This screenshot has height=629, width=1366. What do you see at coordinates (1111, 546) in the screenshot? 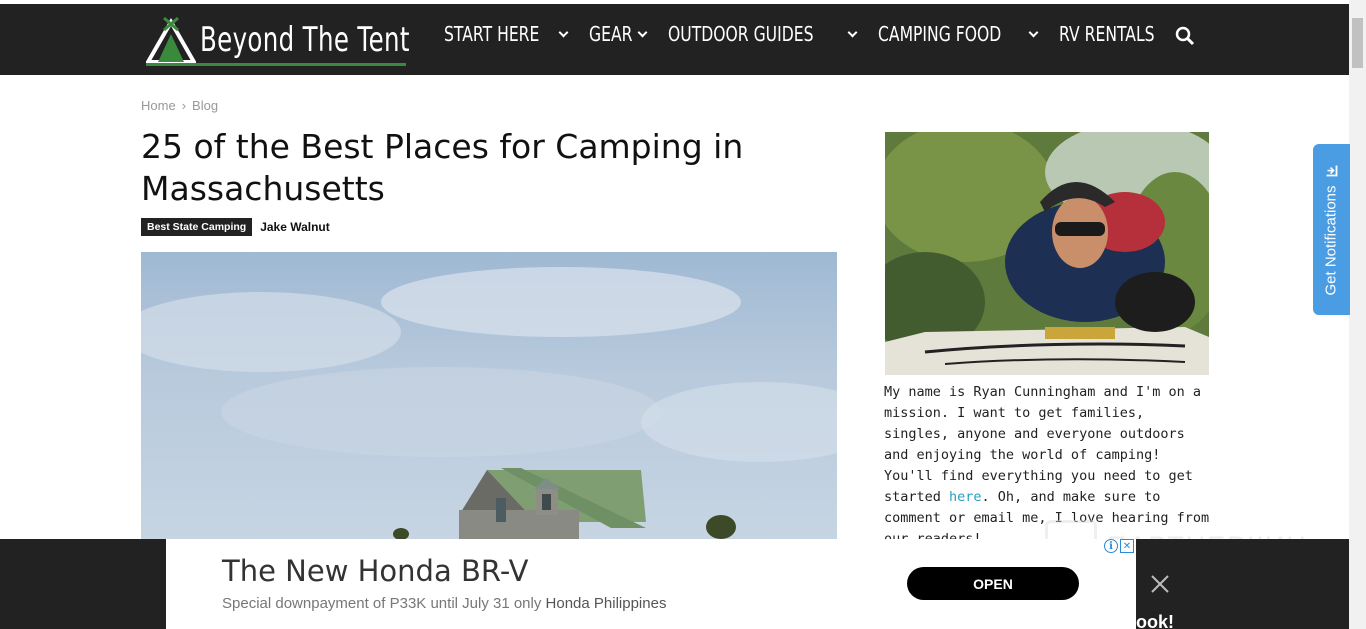
I see `info-icon: i` at bounding box center [1111, 546].